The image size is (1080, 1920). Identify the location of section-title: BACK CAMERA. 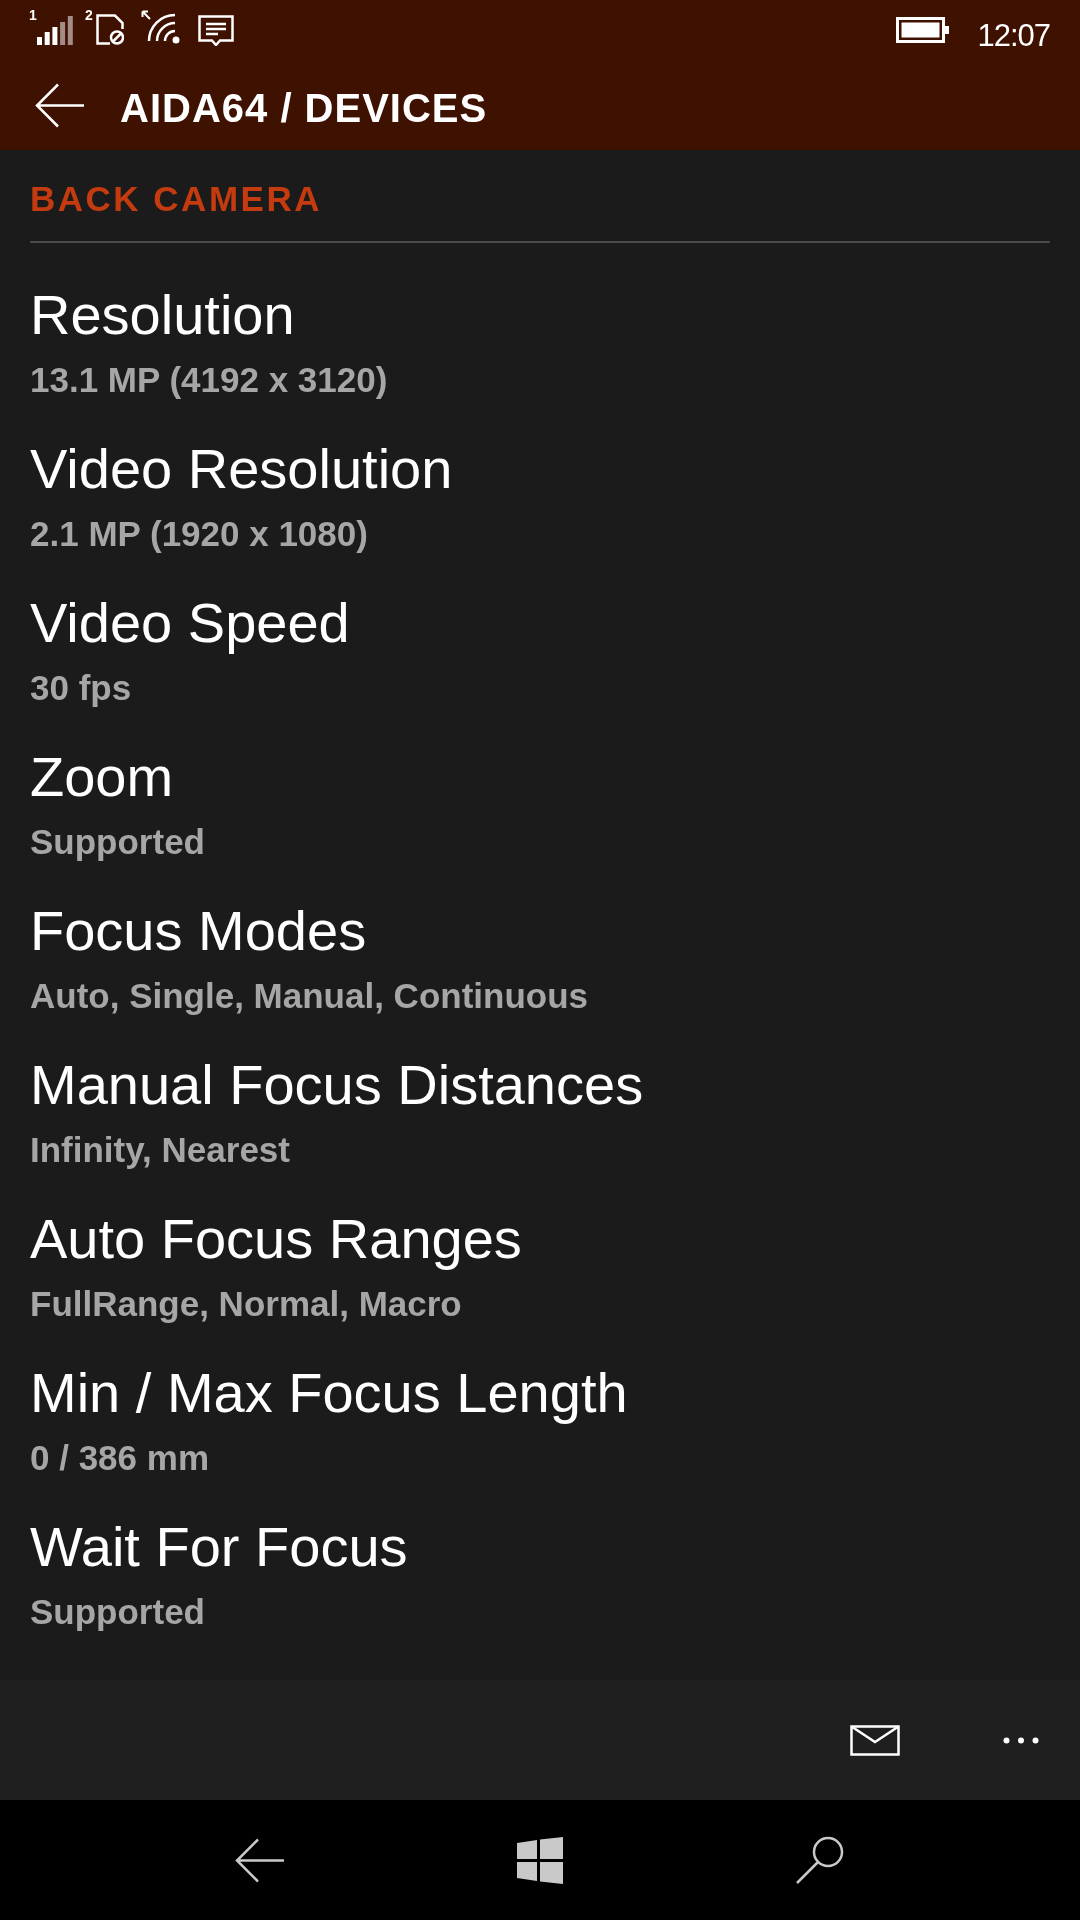
(176, 198).